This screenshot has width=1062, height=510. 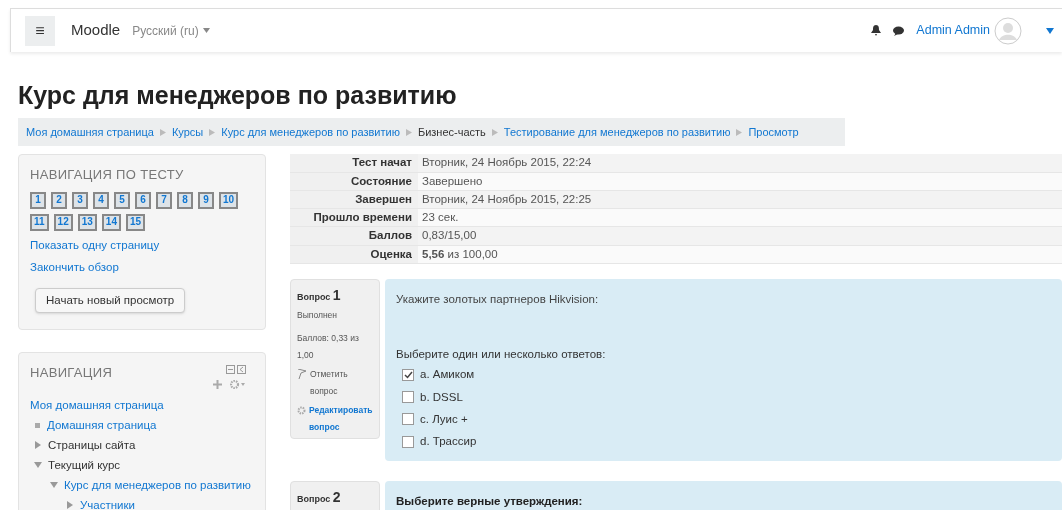 What do you see at coordinates (71, 373) in the screenshot?
I see `block-title: НАВИГАЦИЯ` at bounding box center [71, 373].